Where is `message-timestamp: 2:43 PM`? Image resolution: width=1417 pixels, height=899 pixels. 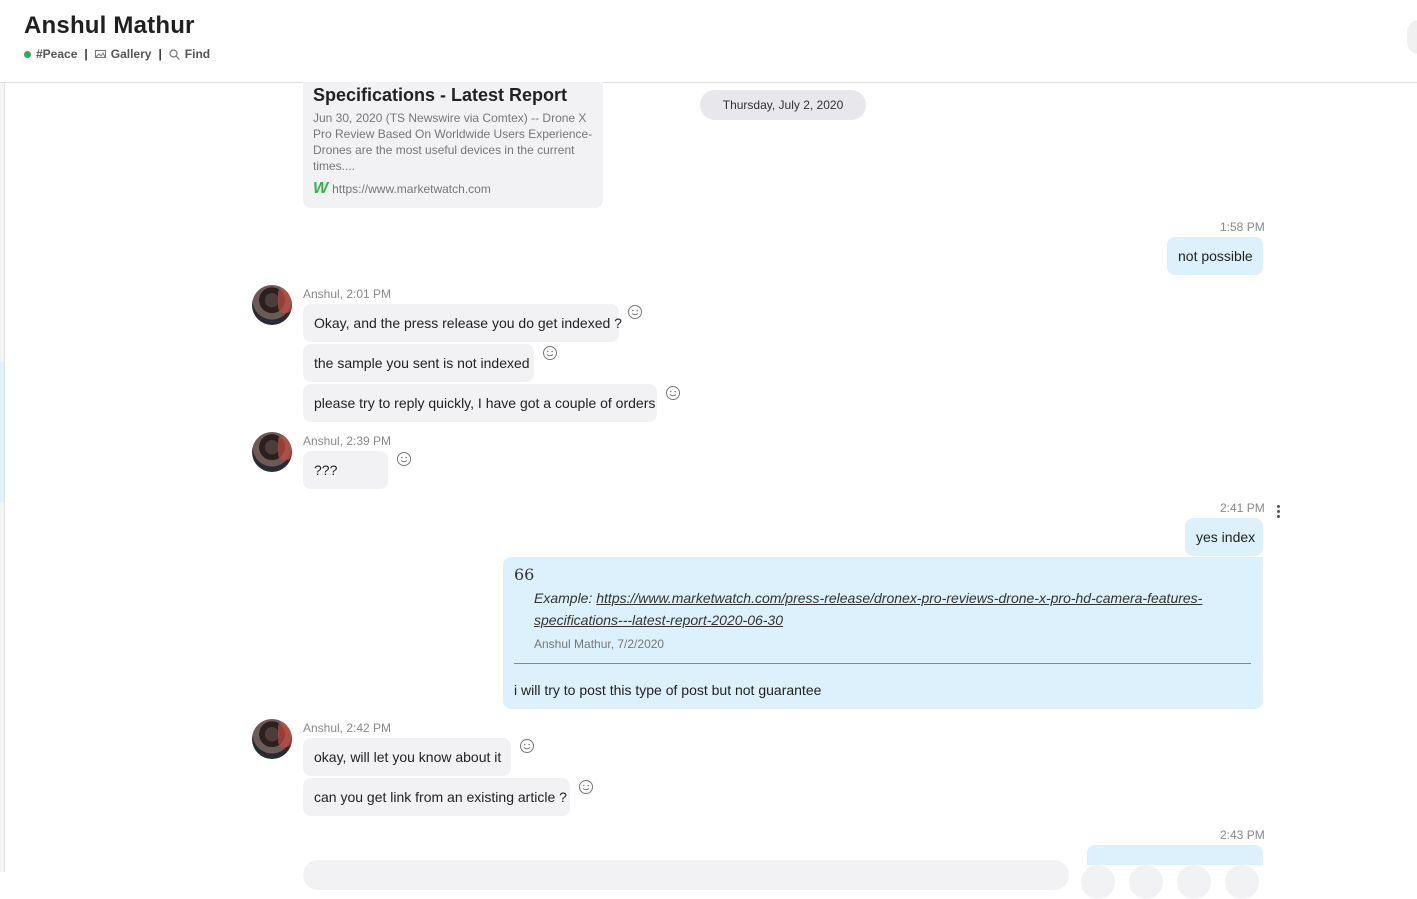
message-timestamp: 2:43 PM is located at coordinates (1242, 835).